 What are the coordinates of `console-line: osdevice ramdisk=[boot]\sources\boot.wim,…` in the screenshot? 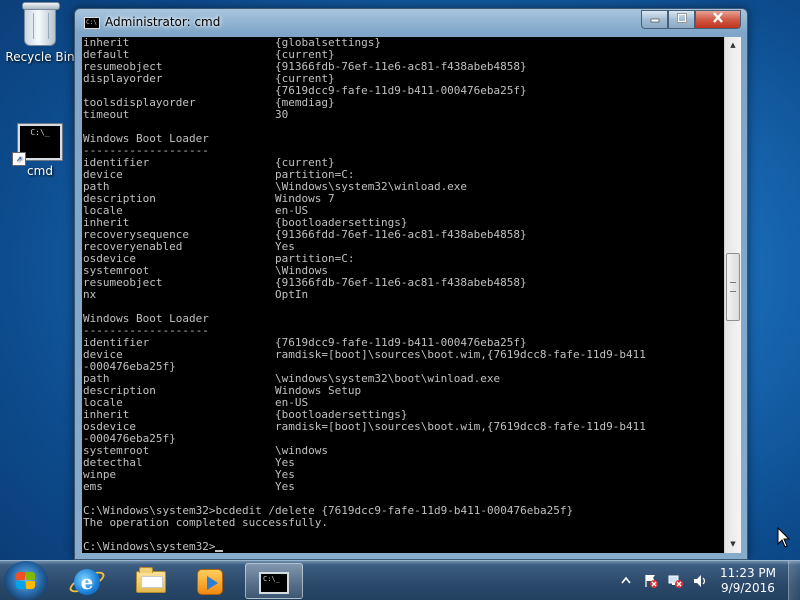 It's located at (403, 427).